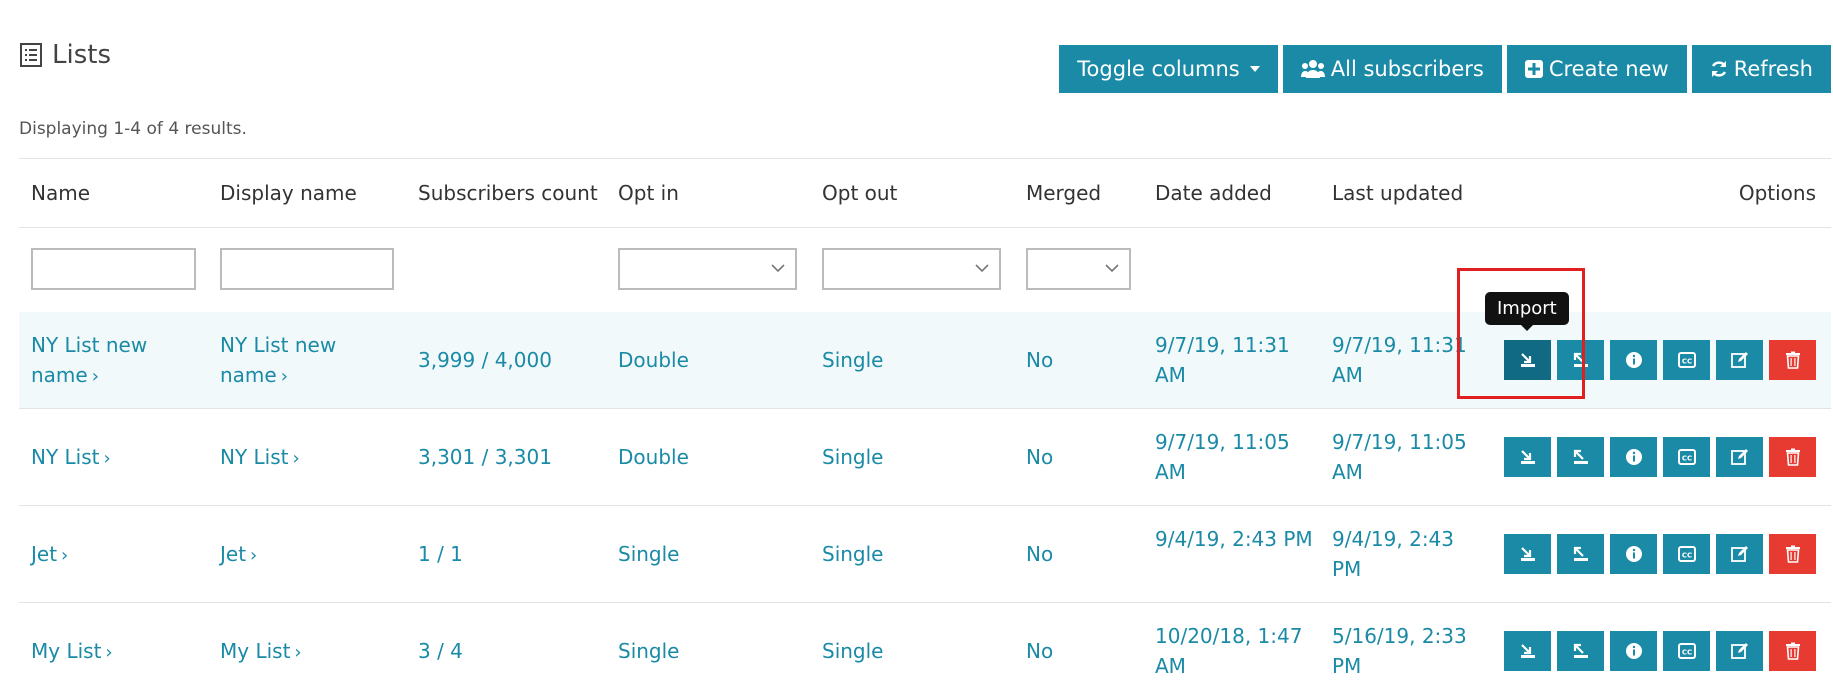  Describe the element at coordinates (81, 55) in the screenshot. I see `page-title: Lists` at that location.